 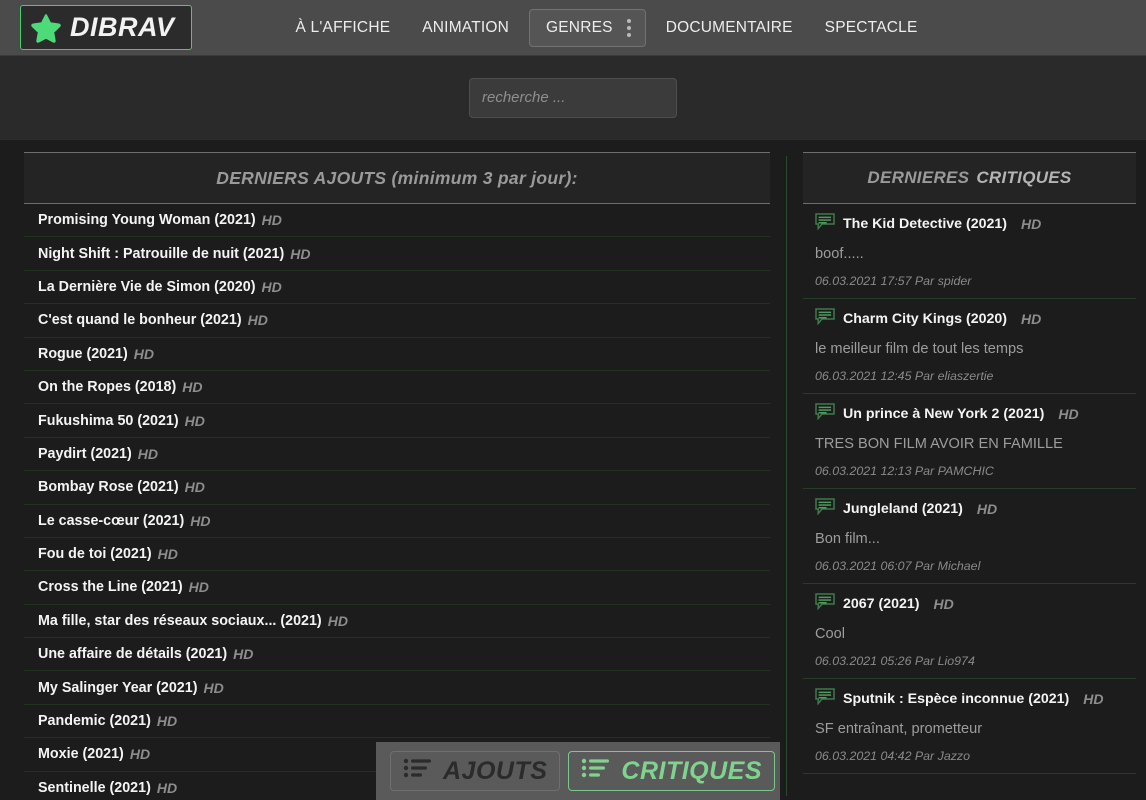 I want to click on search-bar-row, so click(x=573, y=98).